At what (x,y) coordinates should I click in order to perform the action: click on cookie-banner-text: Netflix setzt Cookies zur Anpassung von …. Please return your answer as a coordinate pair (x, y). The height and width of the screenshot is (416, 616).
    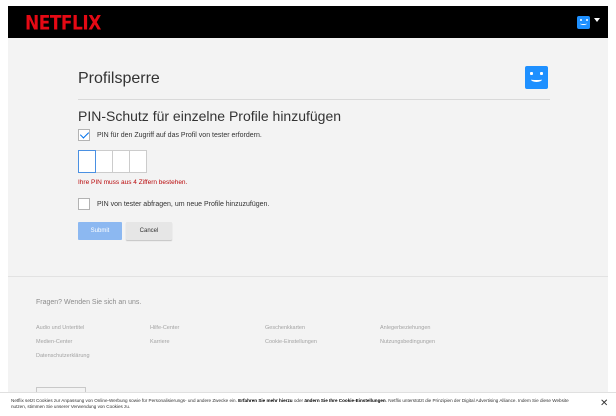
    Looking at the image, I should click on (296, 404).